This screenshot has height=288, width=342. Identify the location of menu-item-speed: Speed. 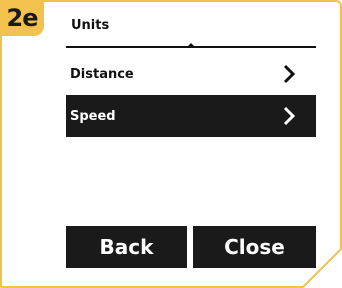
(191, 116).